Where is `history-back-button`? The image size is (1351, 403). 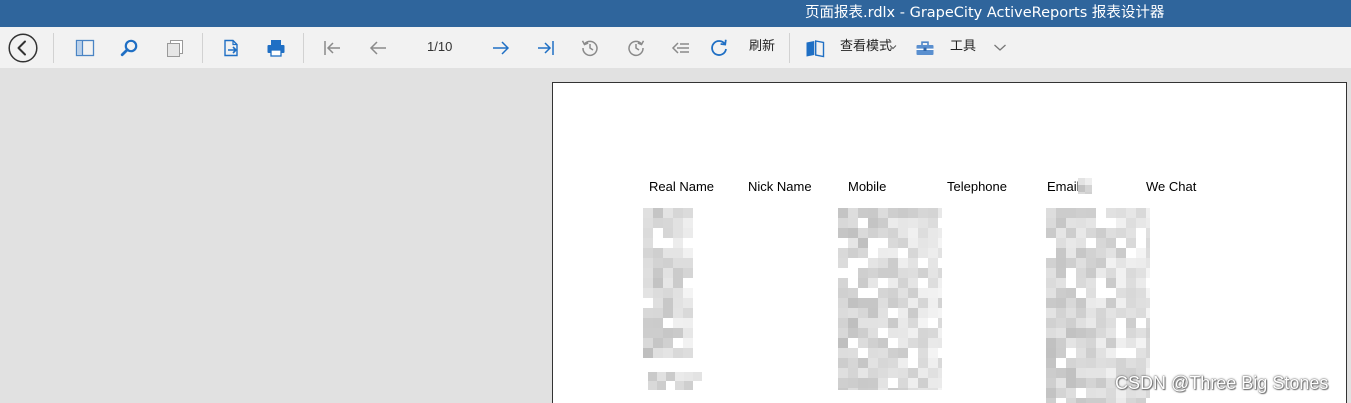
history-back-button is located at coordinates (590, 48).